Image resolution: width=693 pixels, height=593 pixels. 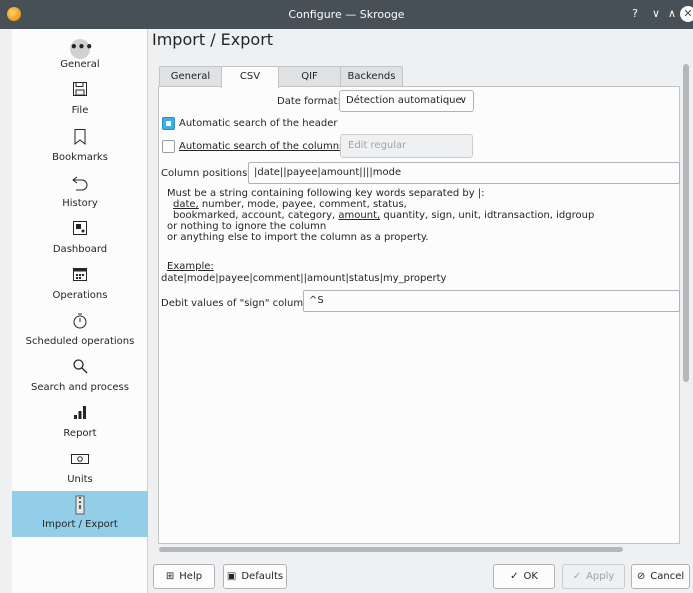 I want to click on sidebar-item-label: Import / Export, so click(x=80, y=524).